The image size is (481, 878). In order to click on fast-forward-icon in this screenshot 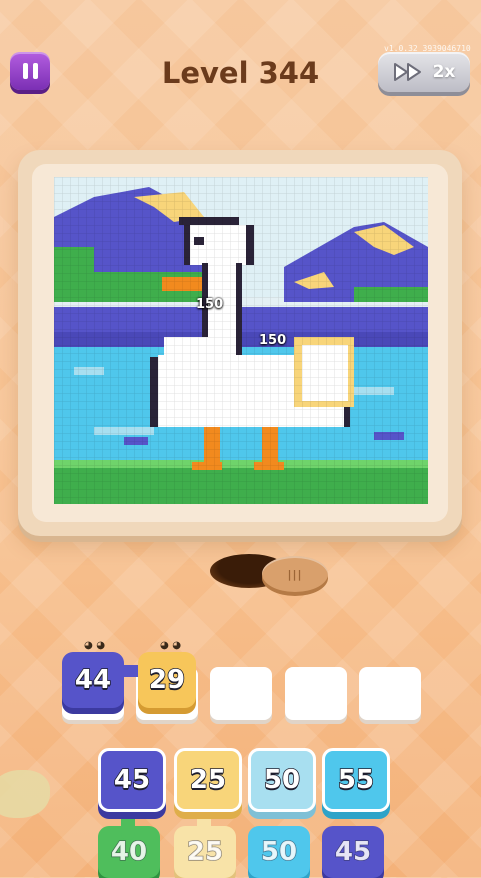, I will do `click(407, 72)`.